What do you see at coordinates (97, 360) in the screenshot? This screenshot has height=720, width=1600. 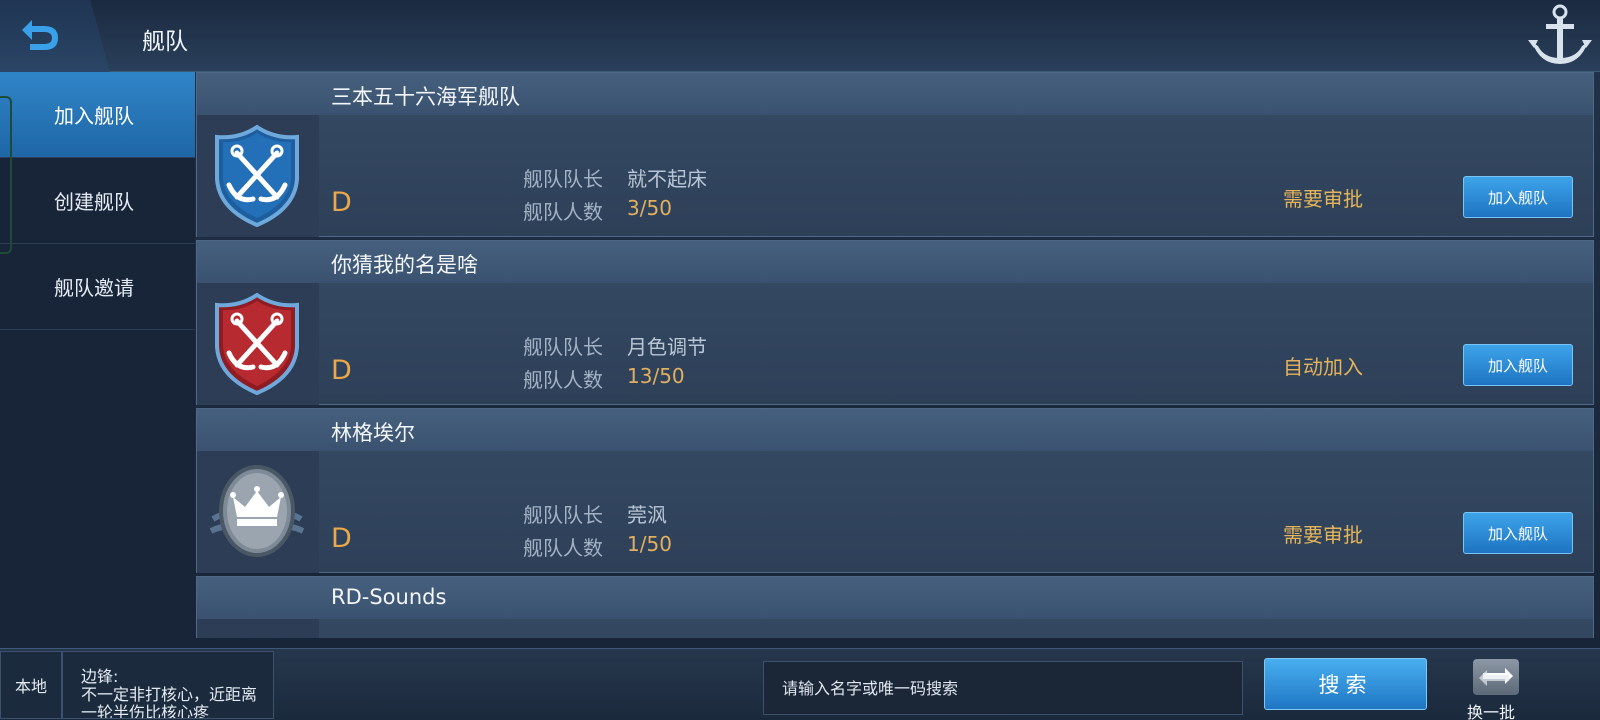 I see `sidebar: 加入舰队 创建舰队 舰队邀请` at bounding box center [97, 360].